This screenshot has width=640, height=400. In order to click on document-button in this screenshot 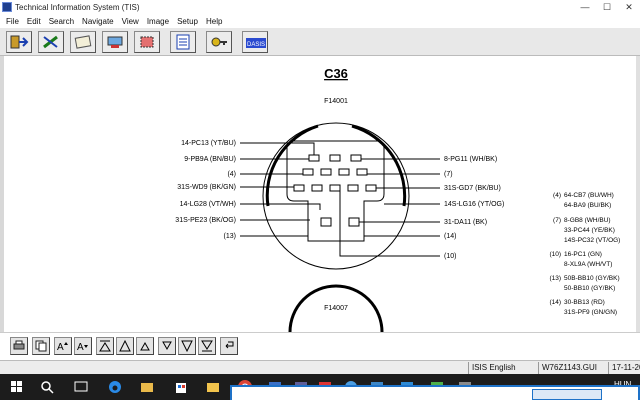, I will do `click(83, 42)`.